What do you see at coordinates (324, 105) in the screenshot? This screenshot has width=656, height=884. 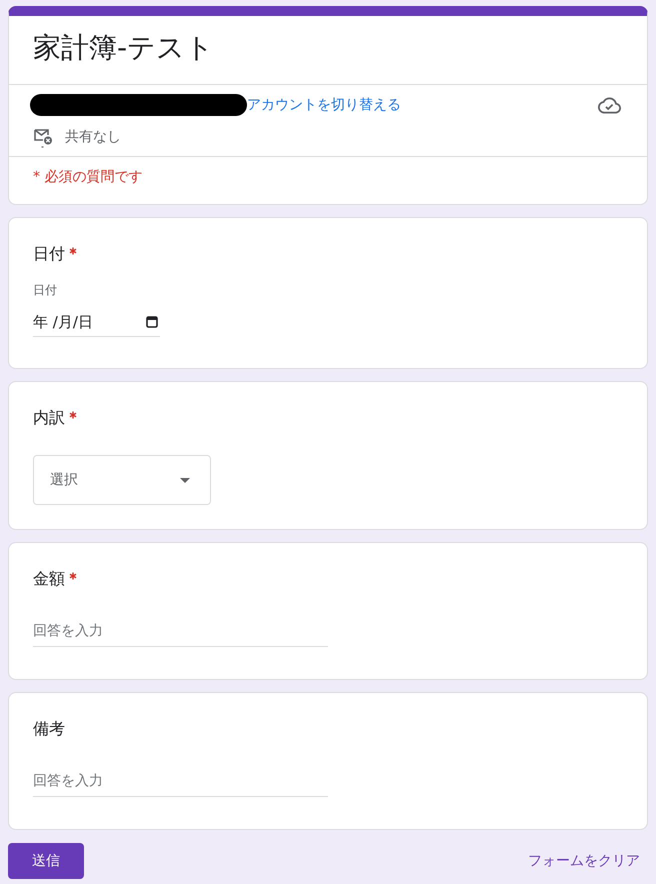 I see `switch-account-link: アカウントを切り替える` at bounding box center [324, 105].